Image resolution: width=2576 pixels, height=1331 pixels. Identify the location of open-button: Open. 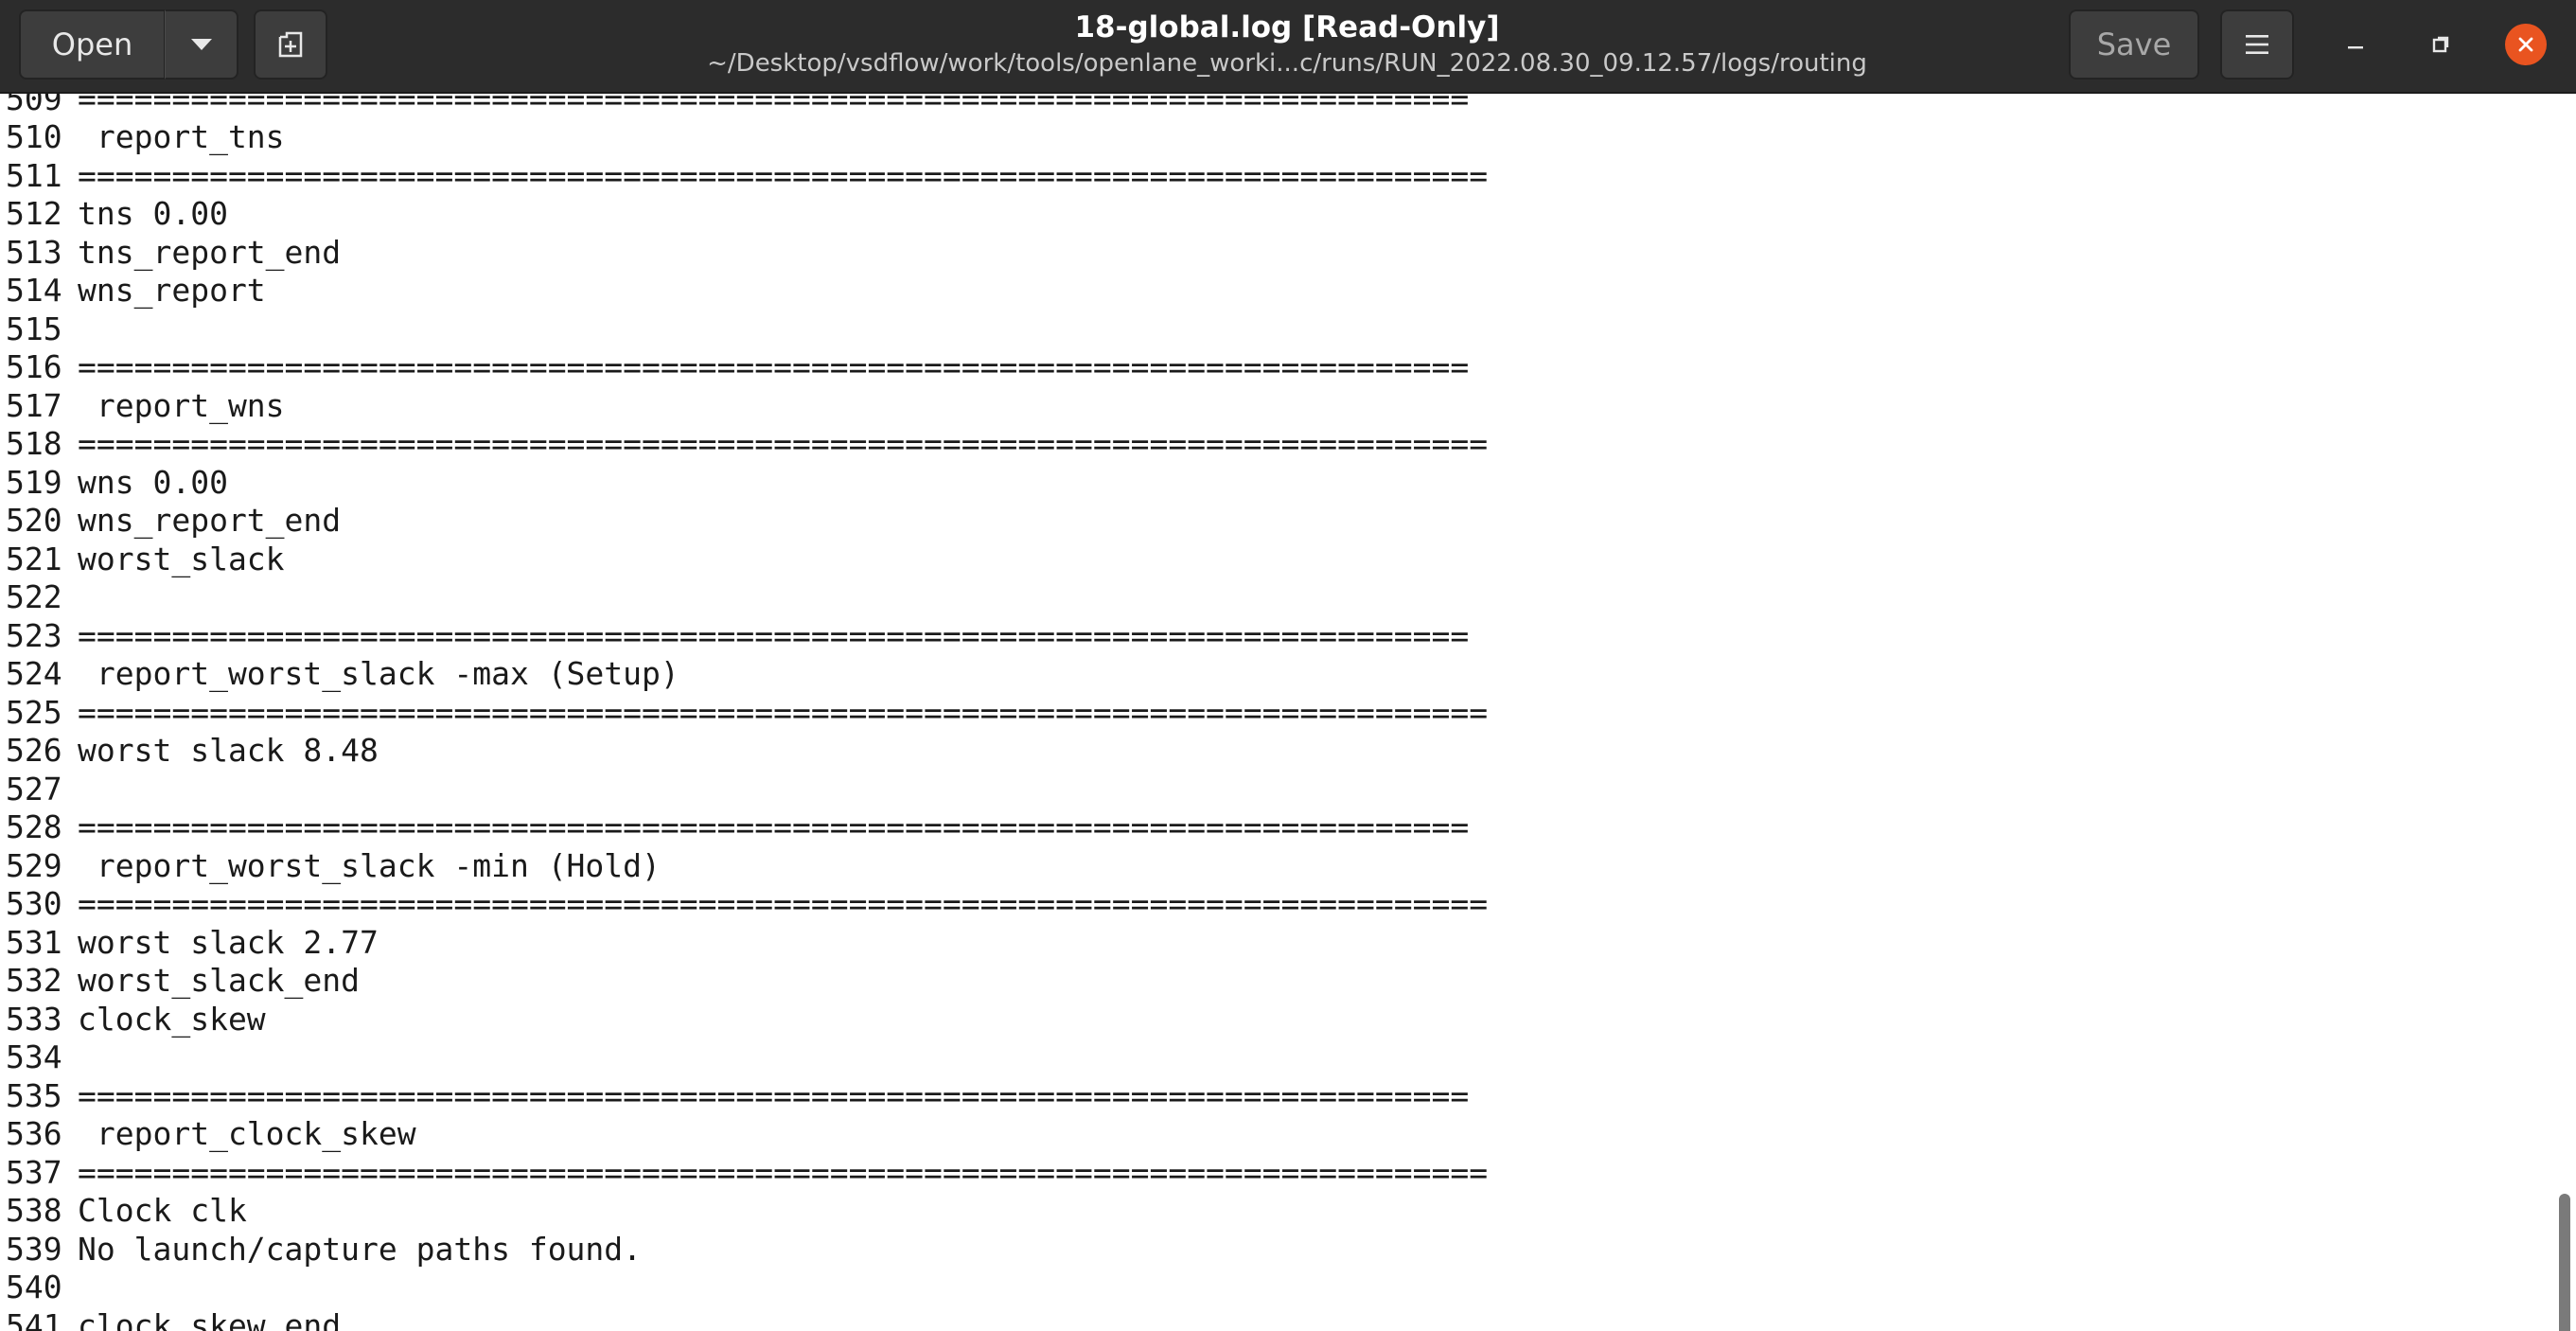
(92, 44).